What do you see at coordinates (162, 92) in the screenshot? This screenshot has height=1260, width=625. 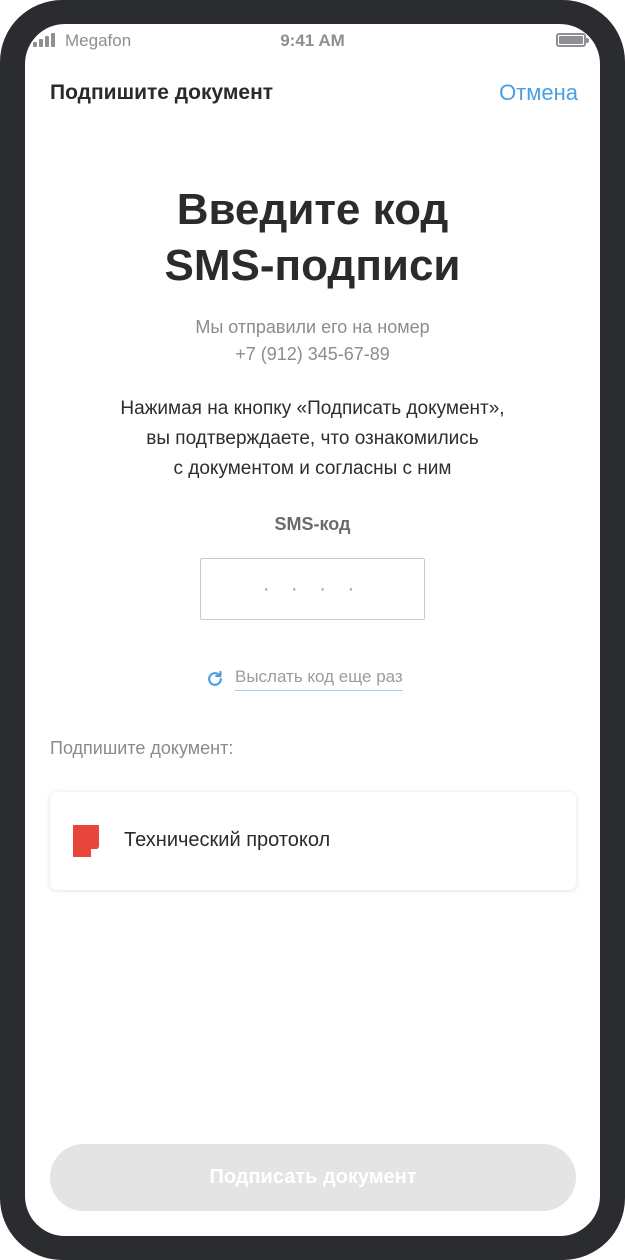 I see `page-title: Подпишите документ` at bounding box center [162, 92].